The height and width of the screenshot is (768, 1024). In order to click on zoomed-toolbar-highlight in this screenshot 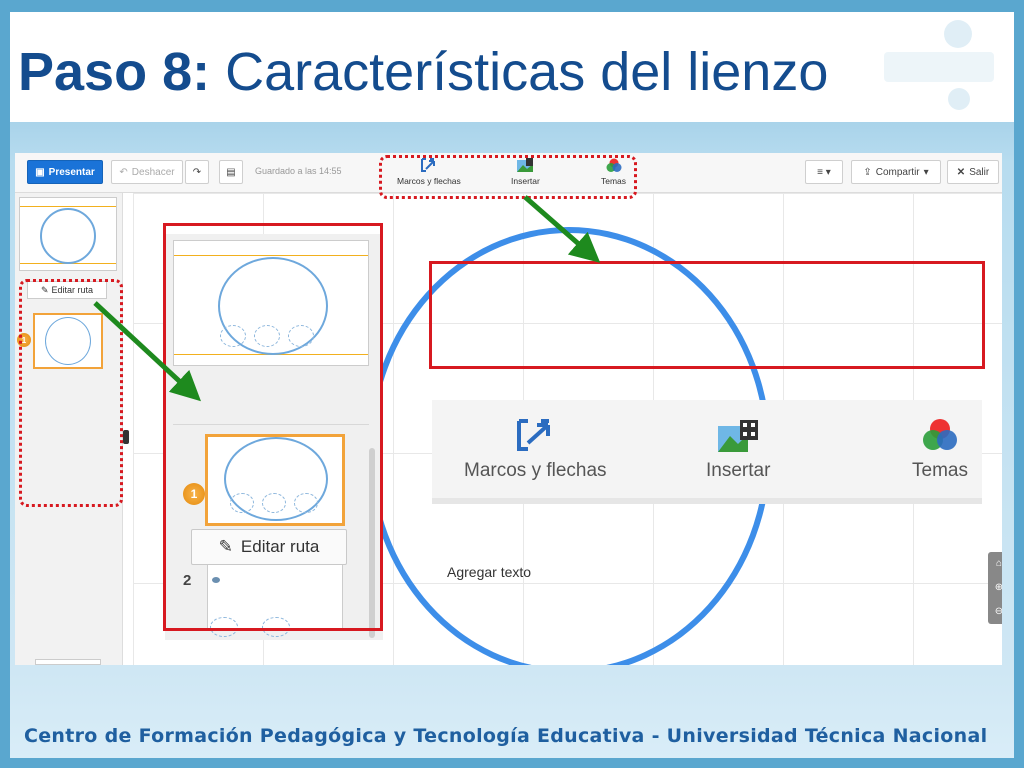, I will do `click(707, 315)`.